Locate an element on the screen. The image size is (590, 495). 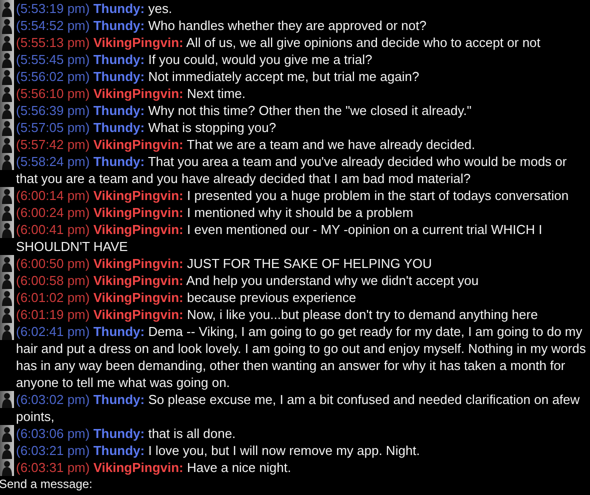
chat-message: (5:57:42 pm) VikingPingvin: That we are a team and we have already decided. is located at coordinates (246, 144).